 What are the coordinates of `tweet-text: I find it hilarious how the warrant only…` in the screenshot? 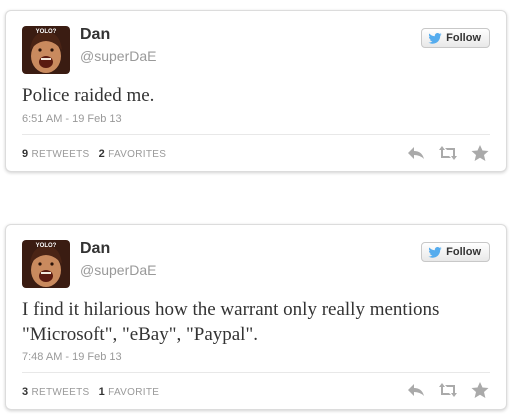 It's located at (231, 322).